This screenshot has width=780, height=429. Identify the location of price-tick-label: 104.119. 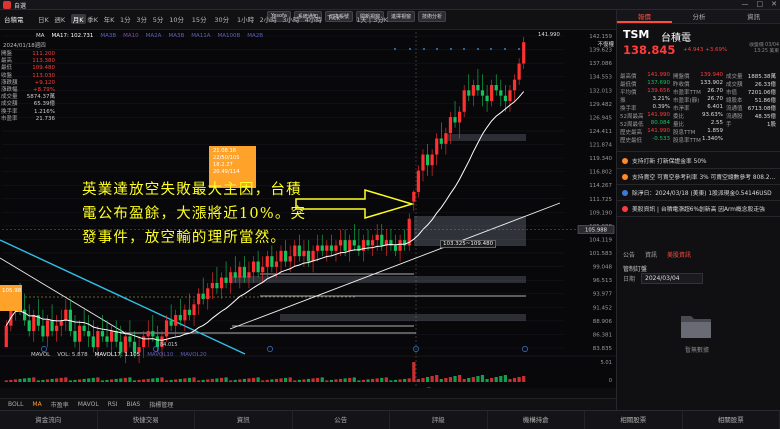
(600, 240).